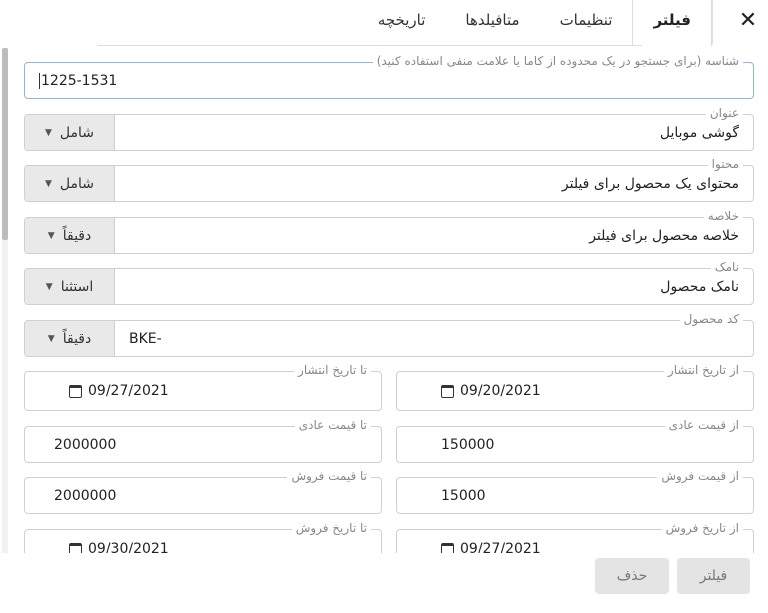 The height and width of the screenshot is (613, 768). Describe the element at coordinates (632, 576) in the screenshot. I see `delete-button: حذف` at that location.